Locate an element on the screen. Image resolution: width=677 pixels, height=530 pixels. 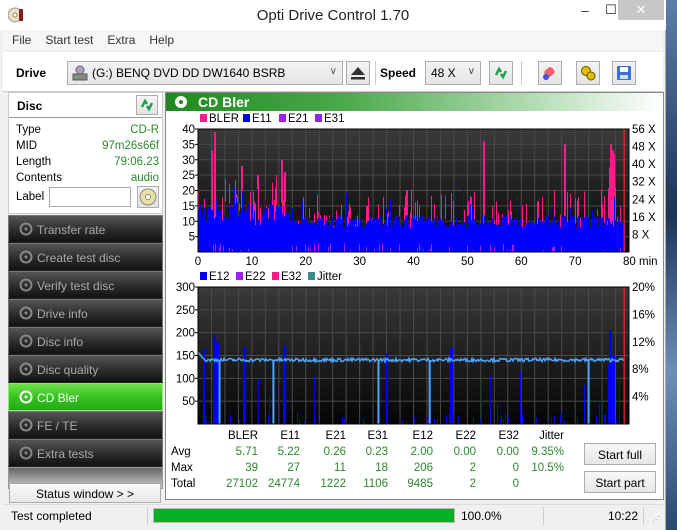
nav-item-cd-bler: CD Bler is located at coordinates (85, 397).